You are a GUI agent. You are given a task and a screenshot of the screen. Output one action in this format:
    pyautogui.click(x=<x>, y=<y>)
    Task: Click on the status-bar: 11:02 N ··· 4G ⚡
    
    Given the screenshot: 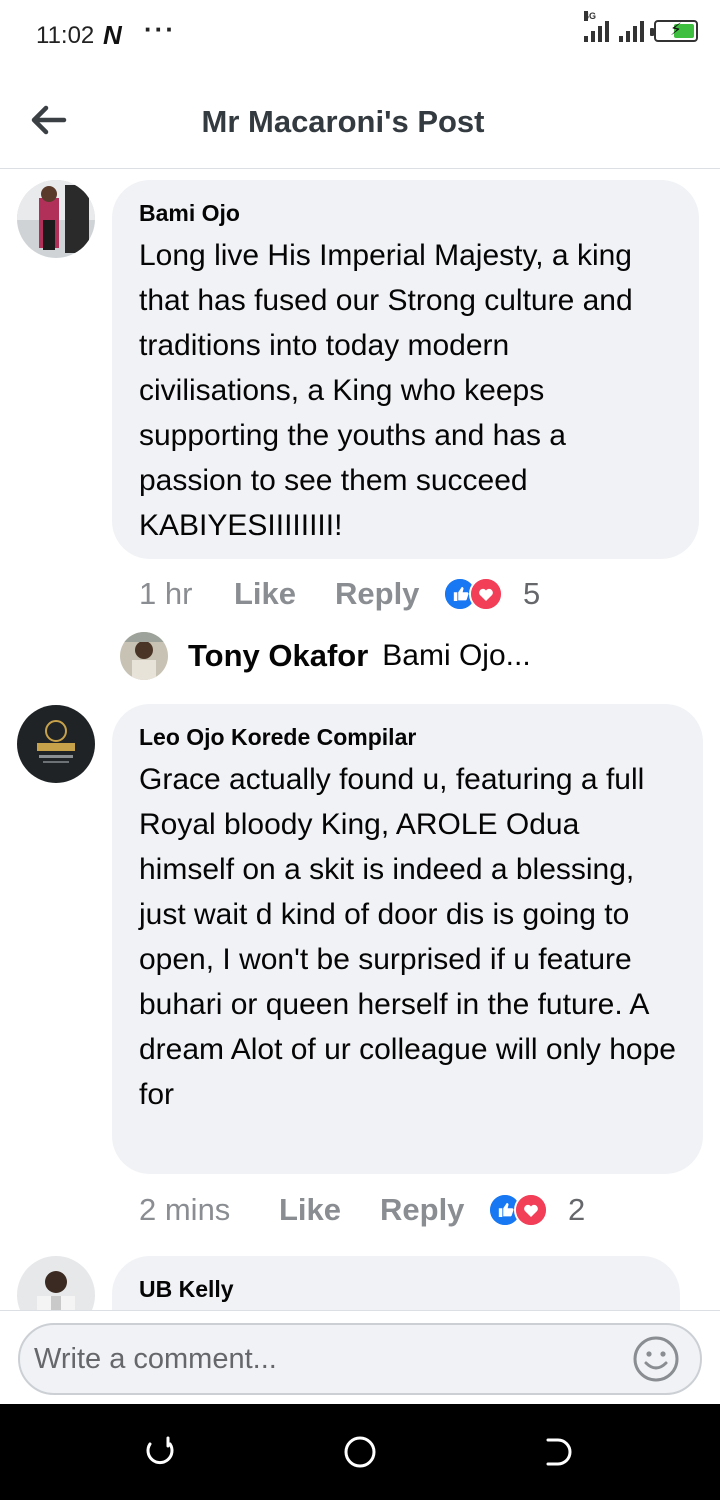 What is the action you would take?
    pyautogui.click(x=360, y=36)
    